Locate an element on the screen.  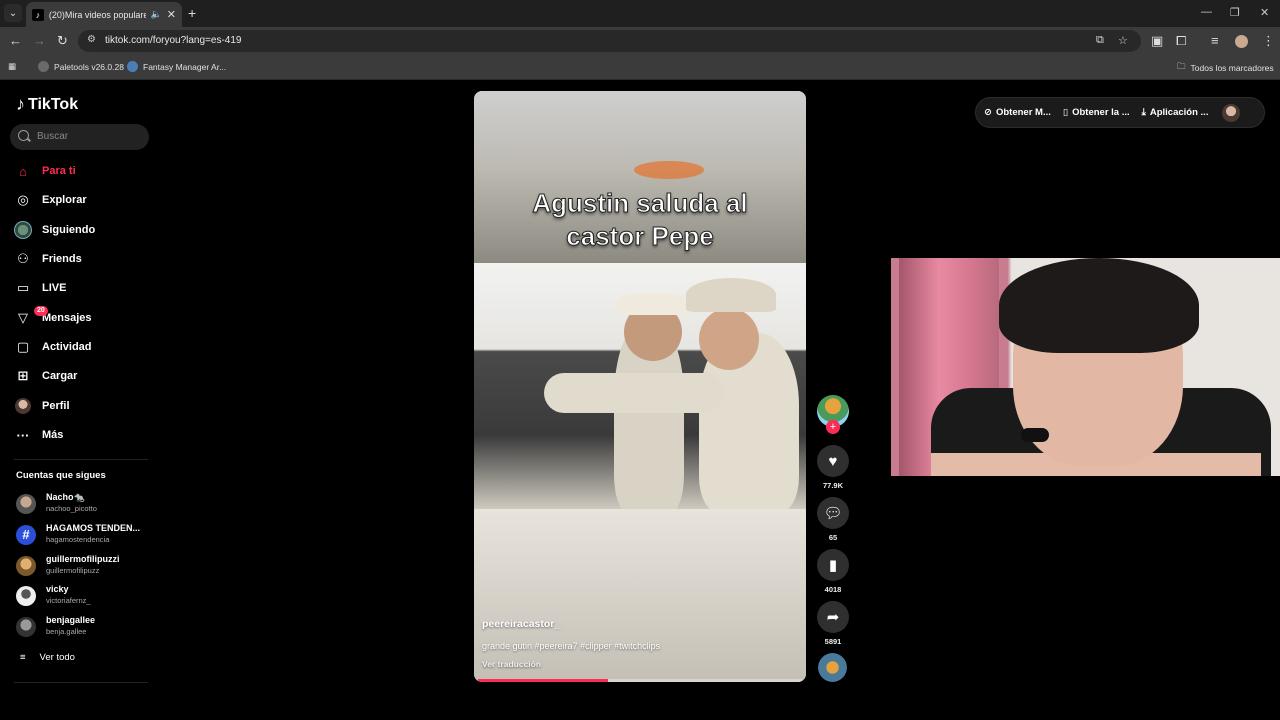
comment-count: 65 is located at coordinates (833, 537).